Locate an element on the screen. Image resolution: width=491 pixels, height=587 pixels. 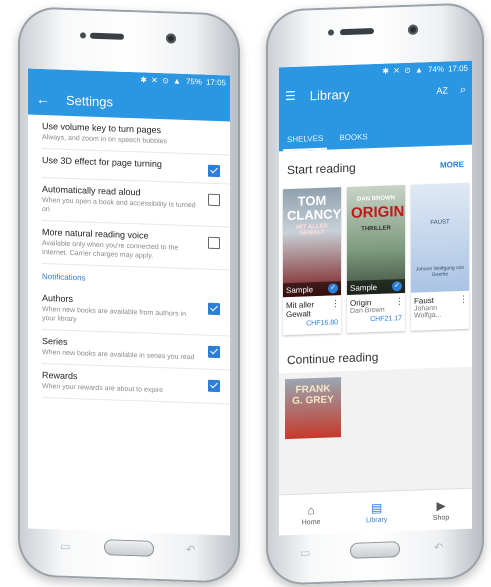
home-icon: ⌂ is located at coordinates (311, 509).